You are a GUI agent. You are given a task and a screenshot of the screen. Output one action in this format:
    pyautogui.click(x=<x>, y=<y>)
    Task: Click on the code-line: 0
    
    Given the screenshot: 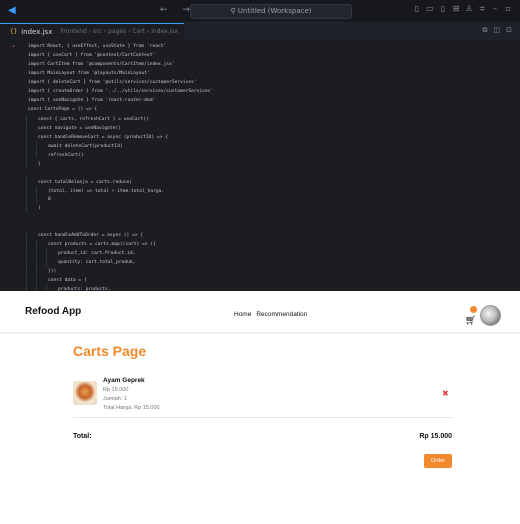 What is the action you would take?
    pyautogui.click(x=260, y=199)
    